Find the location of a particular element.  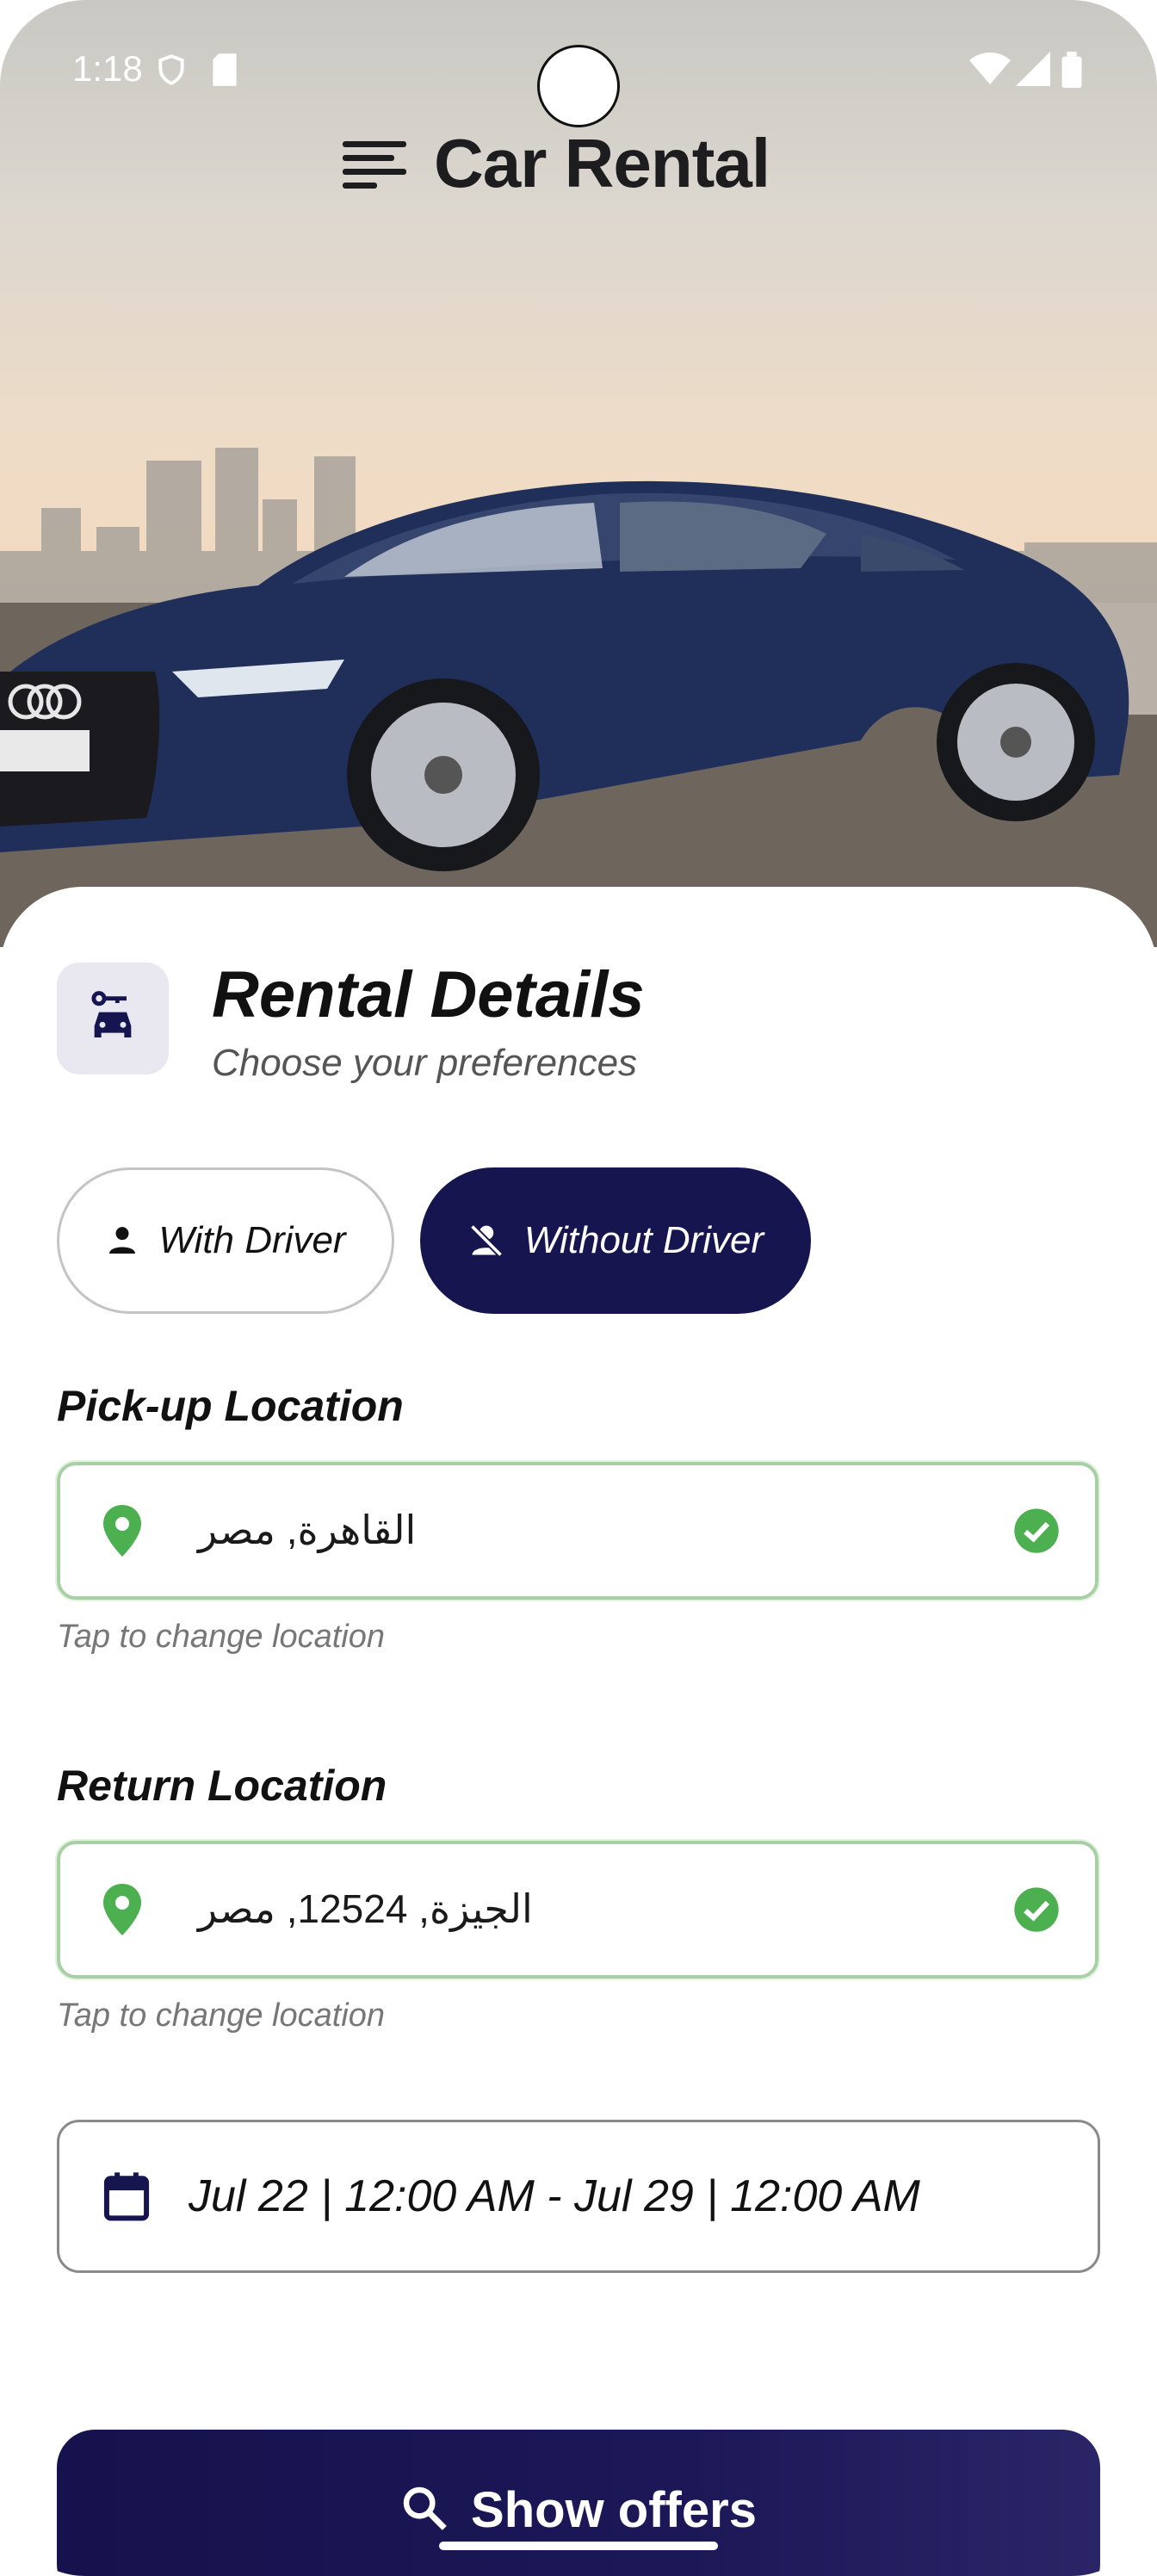

camera-cutout is located at coordinates (579, 86).